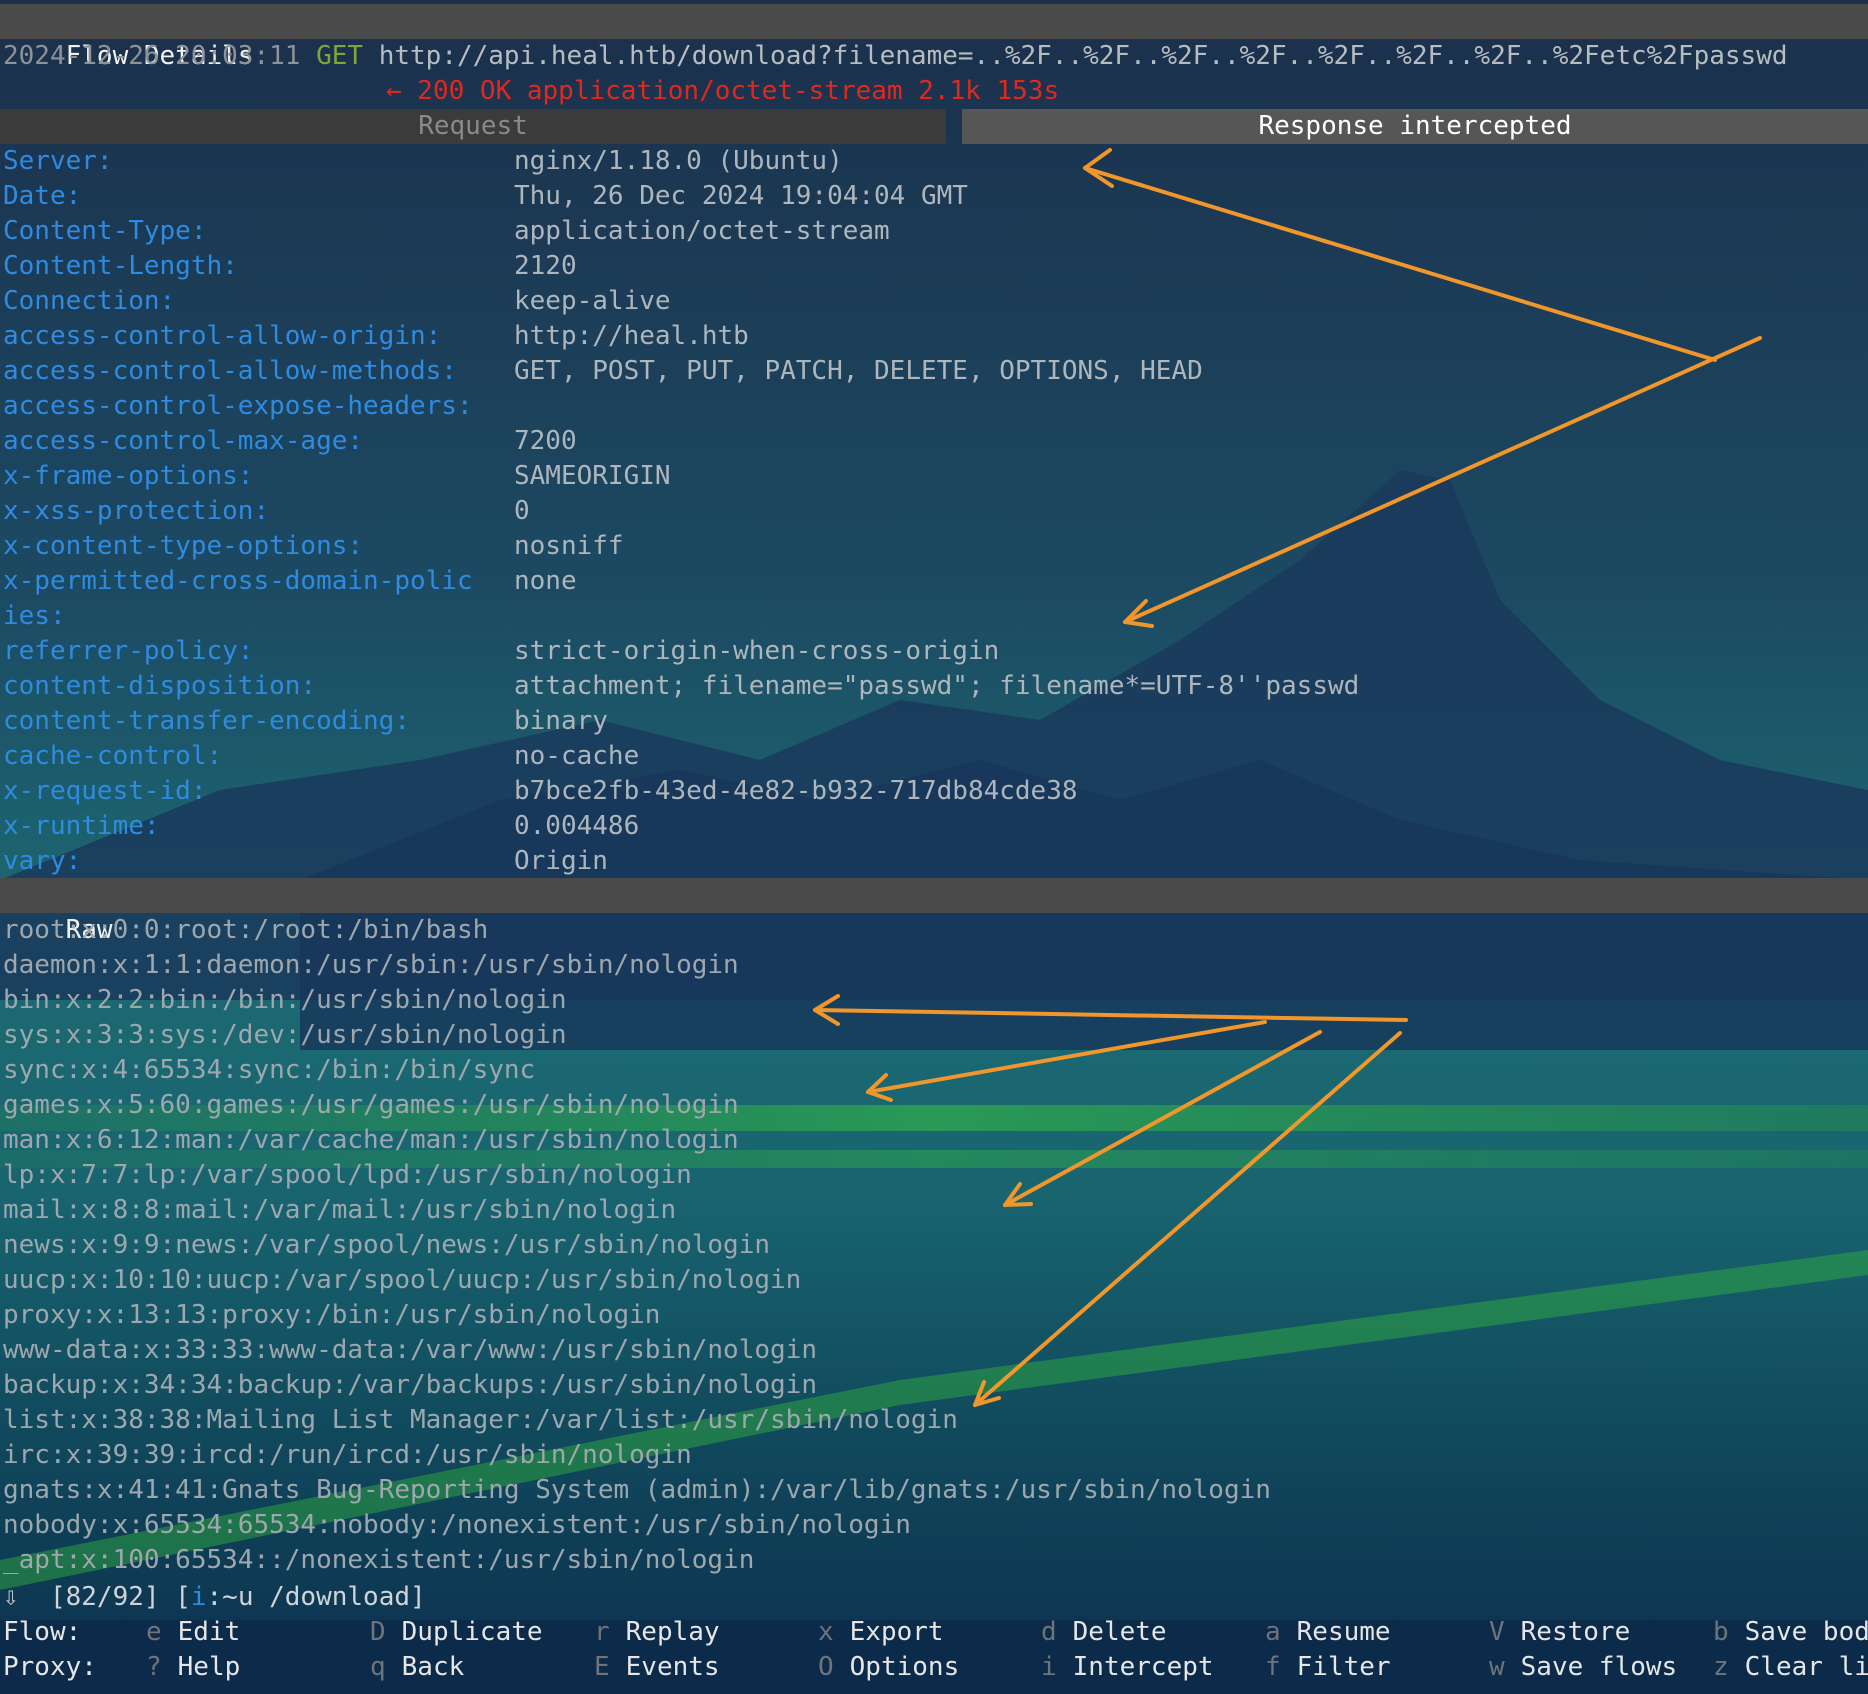  I want to click on arrow-to-headers-middle, so click(1442, 480).